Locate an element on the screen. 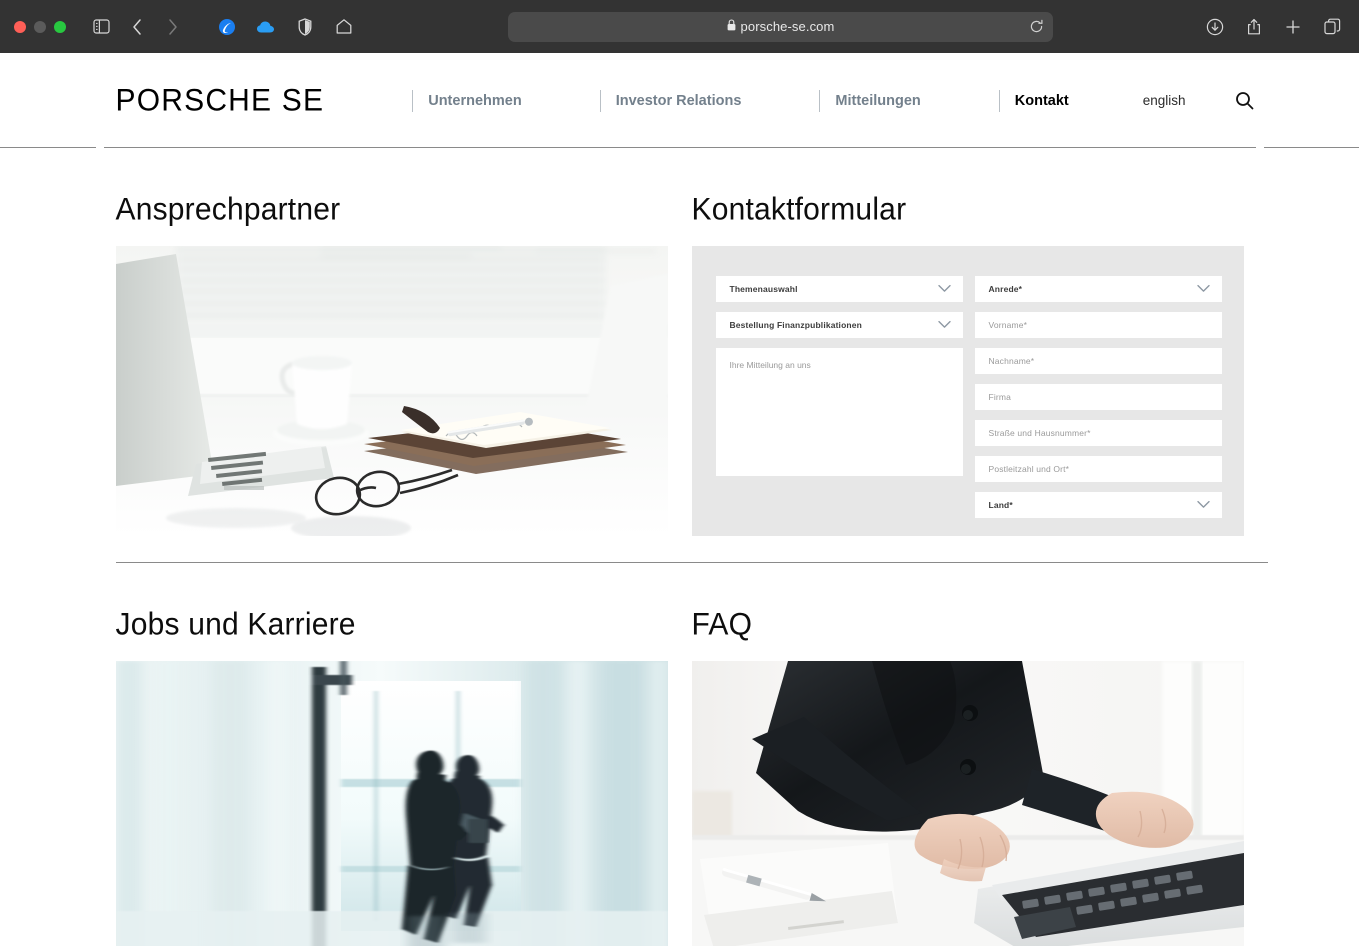 This screenshot has width=1359, height=946. lock-icon is located at coordinates (731, 26).